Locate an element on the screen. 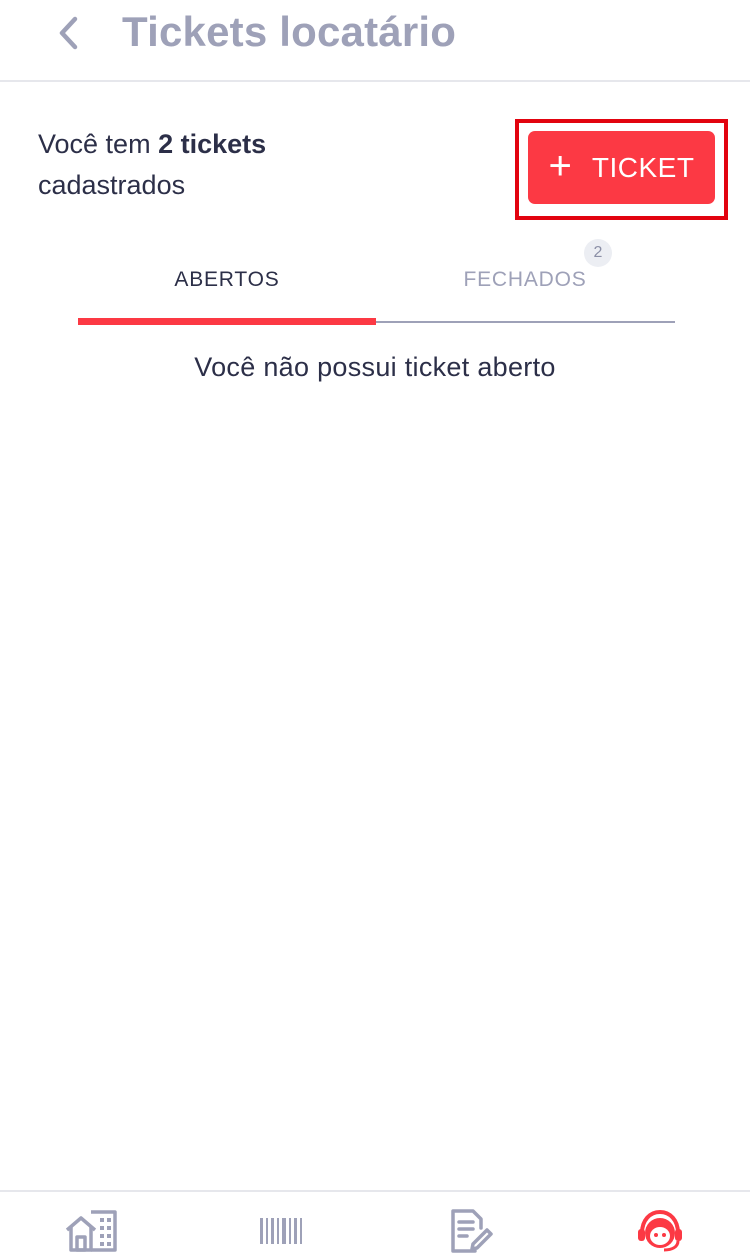  tab-fechados: FECHADOS is located at coordinates (525, 280).